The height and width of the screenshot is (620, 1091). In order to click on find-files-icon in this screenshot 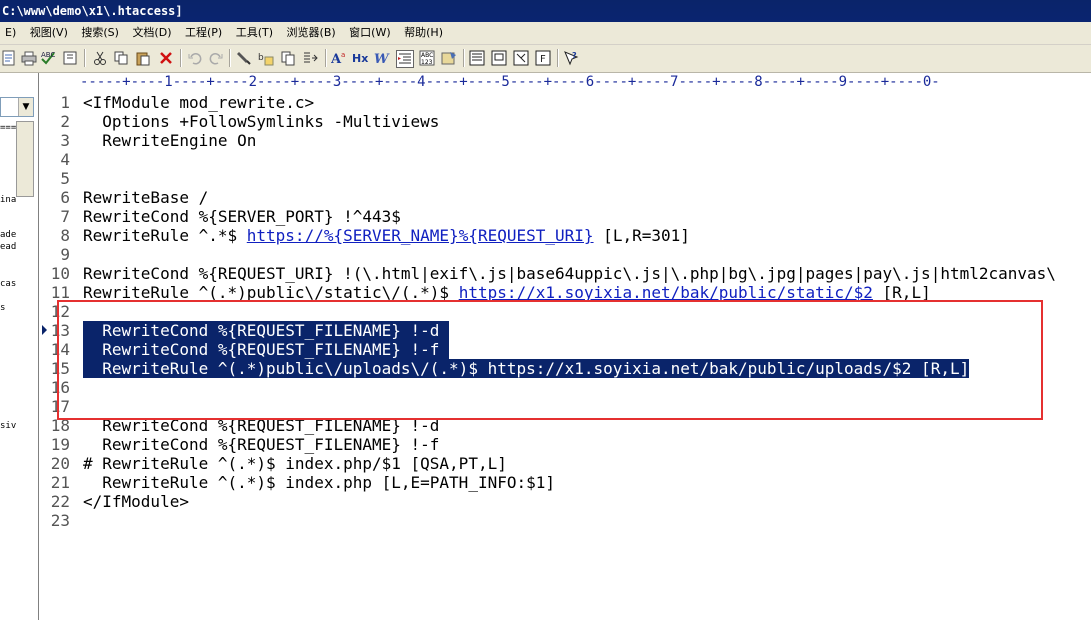, I will do `click(288, 58)`.